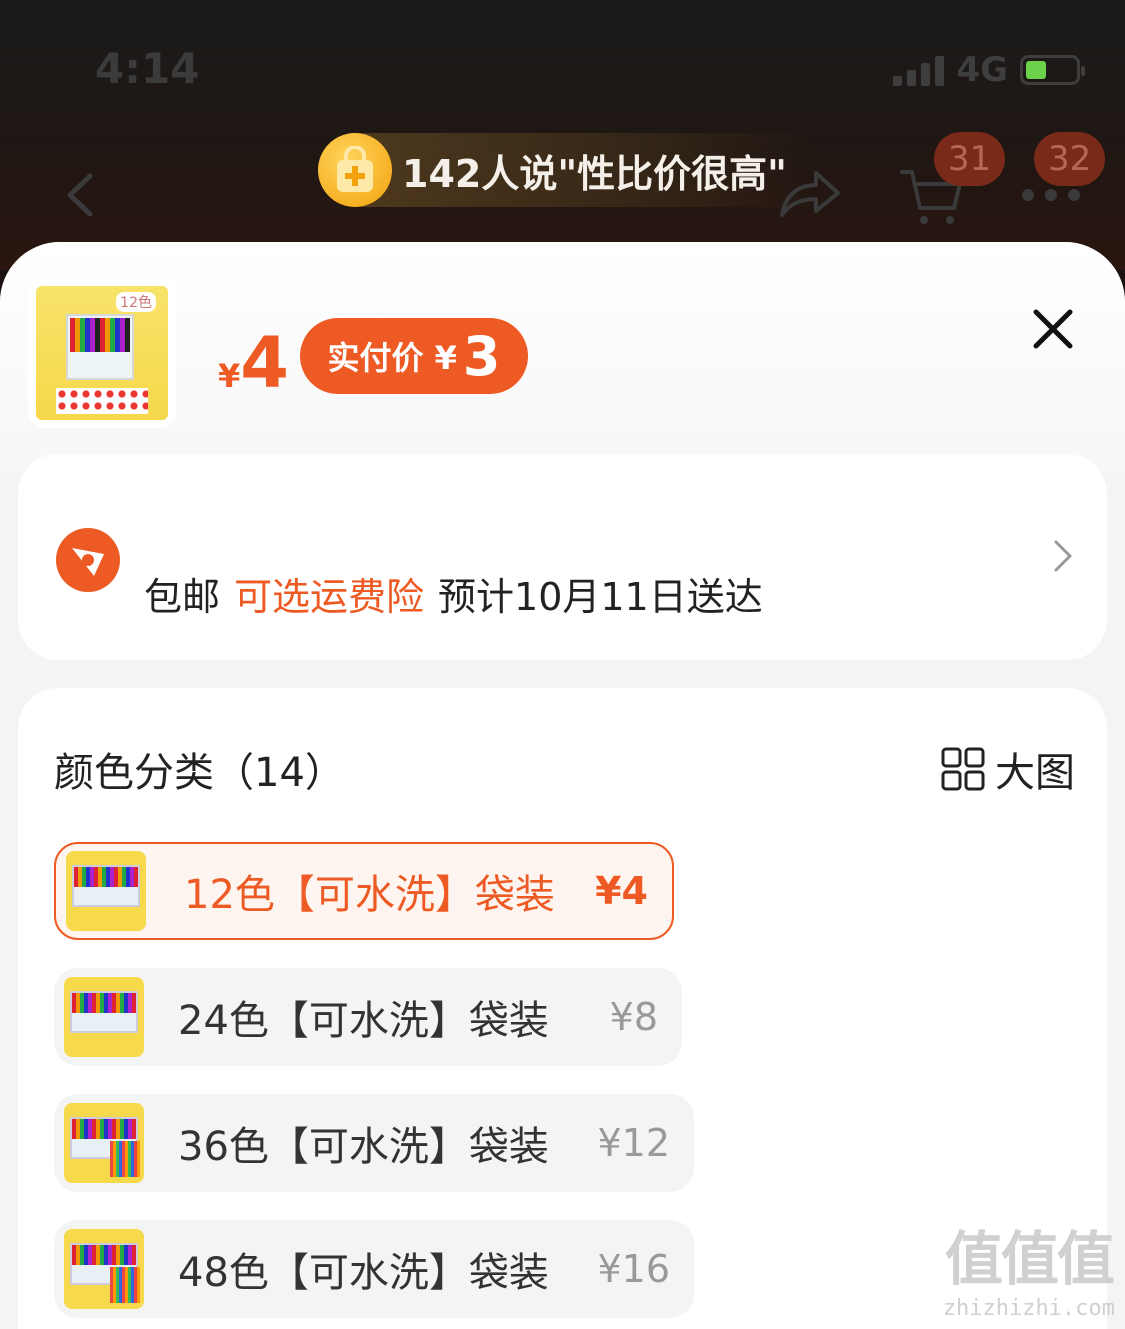 The image size is (1125, 1329). What do you see at coordinates (809, 193) in the screenshot?
I see `share-icon` at bounding box center [809, 193].